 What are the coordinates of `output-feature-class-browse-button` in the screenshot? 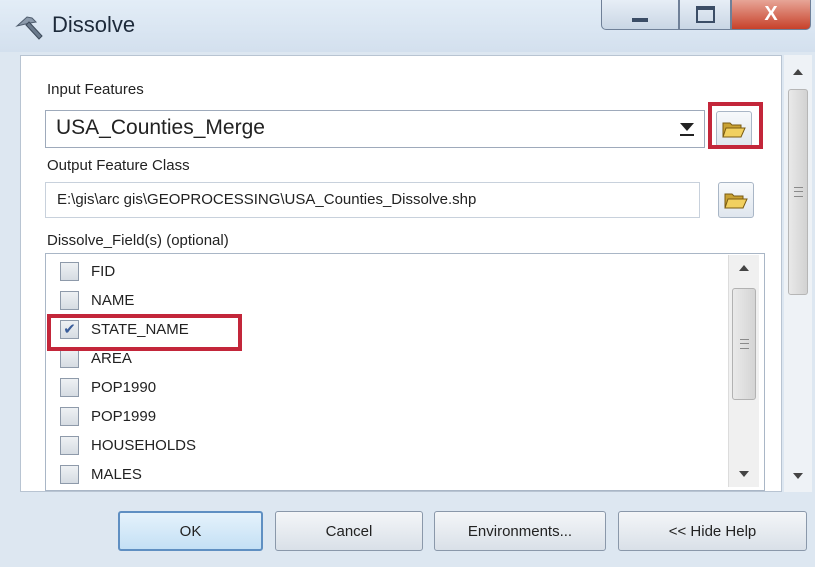 It's located at (736, 200).